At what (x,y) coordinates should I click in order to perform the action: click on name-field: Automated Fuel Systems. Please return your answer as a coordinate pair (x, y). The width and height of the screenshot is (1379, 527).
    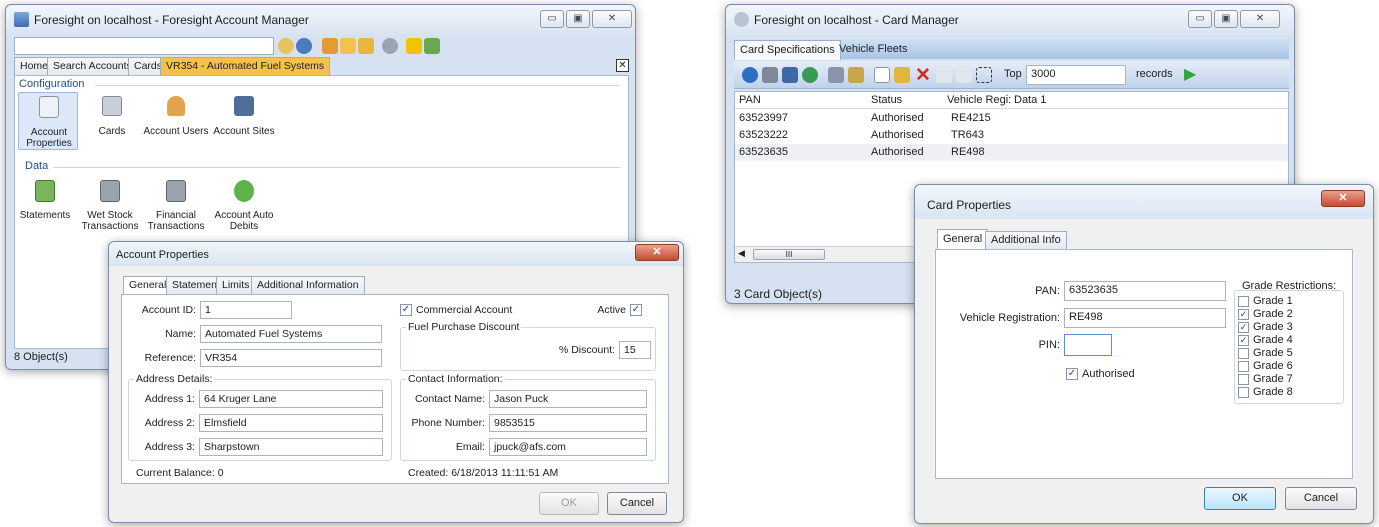
    Looking at the image, I should click on (291, 334).